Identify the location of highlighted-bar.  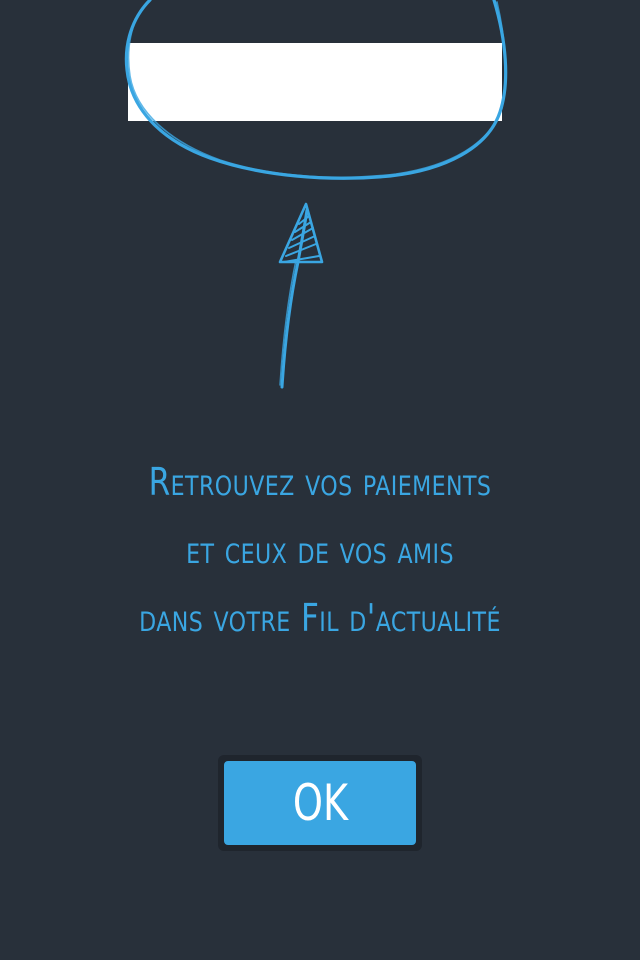
(315, 82).